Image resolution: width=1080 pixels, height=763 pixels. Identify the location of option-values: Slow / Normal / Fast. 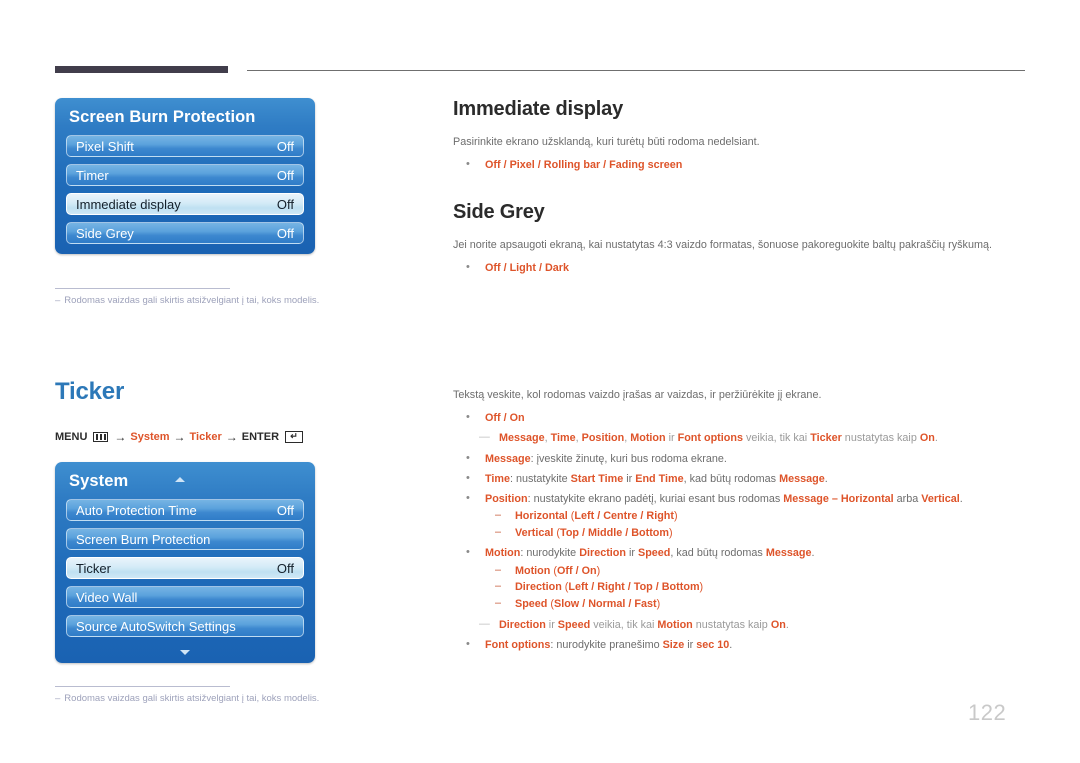
(605, 603).